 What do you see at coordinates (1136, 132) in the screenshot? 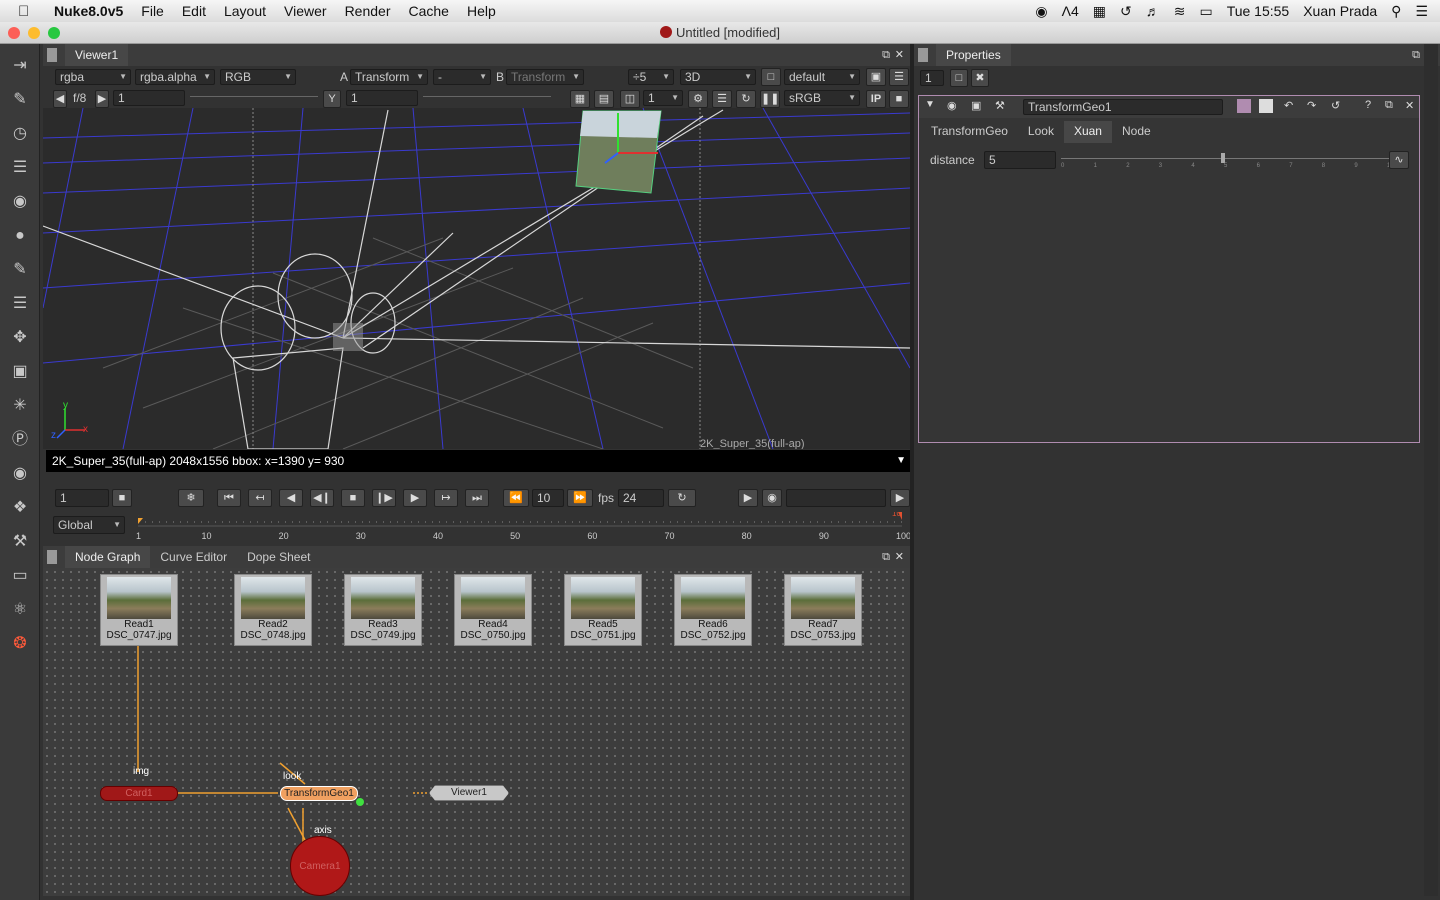
I see `tab-node: Node` at bounding box center [1136, 132].